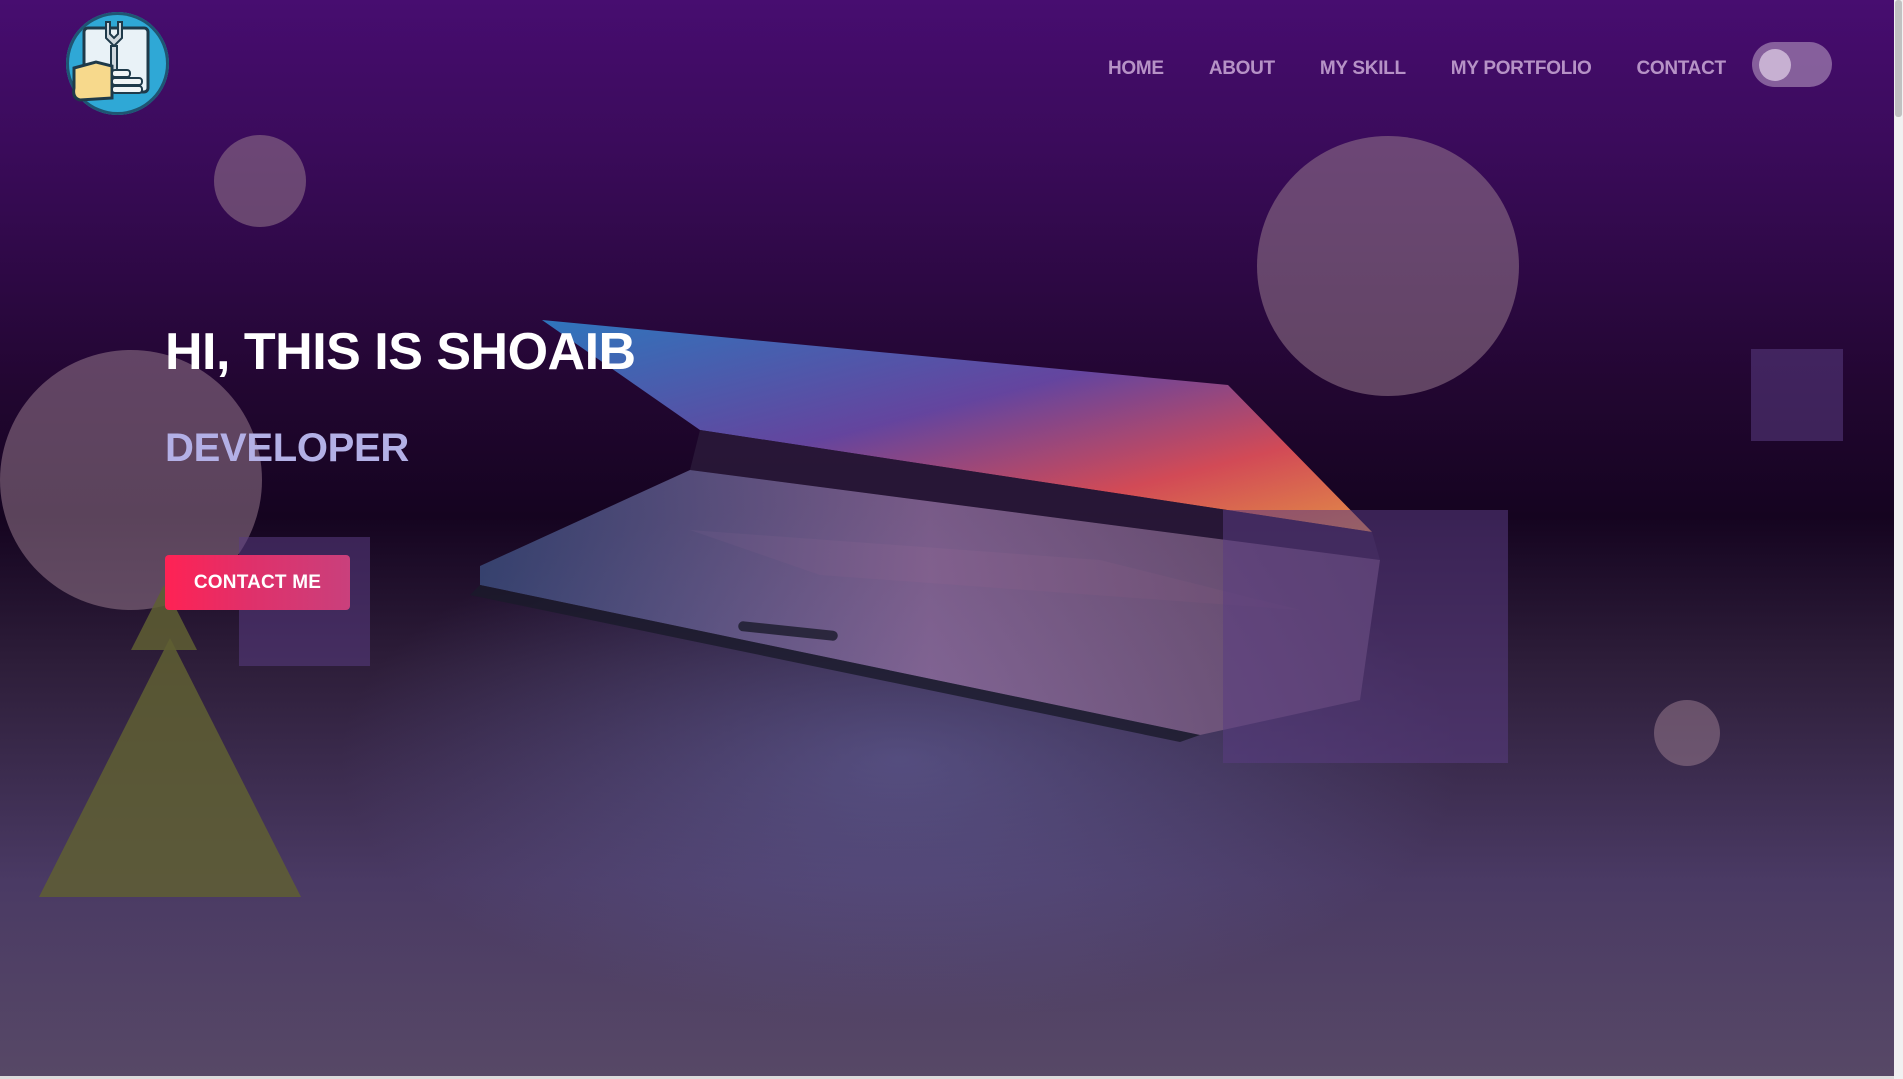 The height and width of the screenshot is (1079, 1903). I want to click on site-logo, so click(117, 63).